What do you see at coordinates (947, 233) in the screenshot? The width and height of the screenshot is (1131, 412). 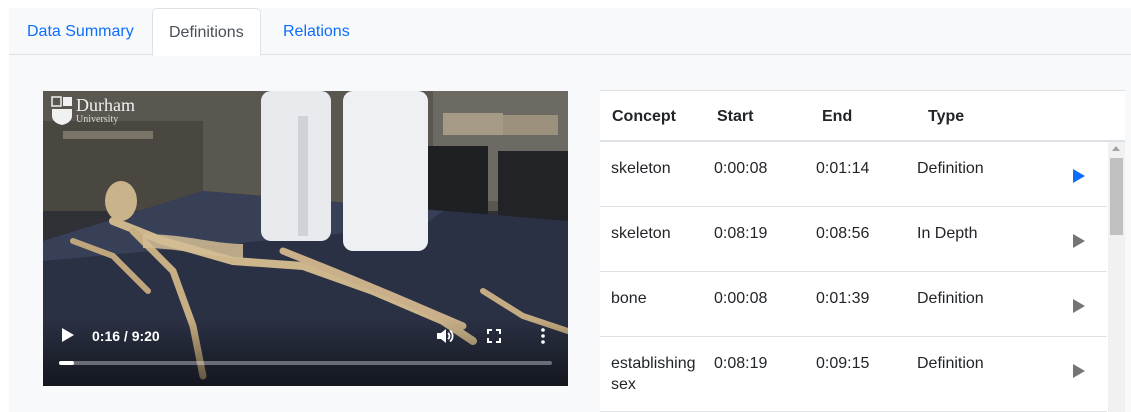 I see `cell-type: In Depth` at bounding box center [947, 233].